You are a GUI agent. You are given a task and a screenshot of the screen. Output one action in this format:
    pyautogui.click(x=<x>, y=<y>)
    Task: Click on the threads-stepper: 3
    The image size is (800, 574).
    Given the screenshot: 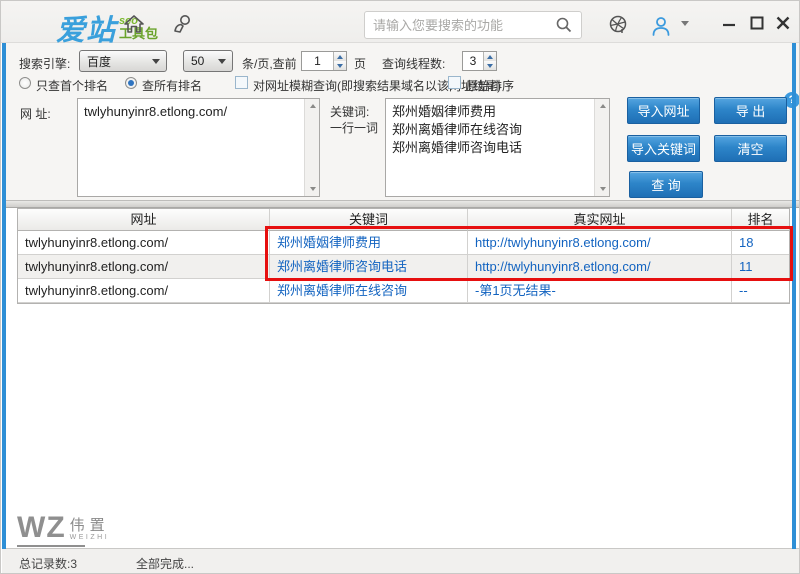 What is the action you would take?
    pyautogui.click(x=479, y=61)
    